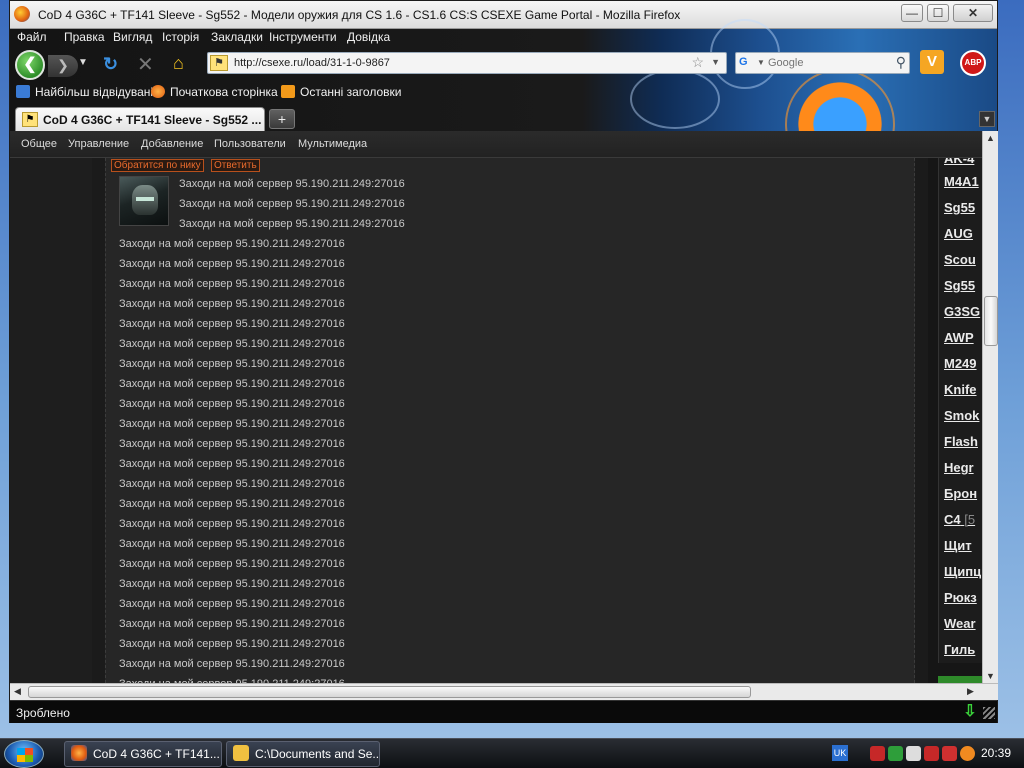 This screenshot has height=768, width=1024. I want to click on reply-button: Ответить, so click(235, 165).